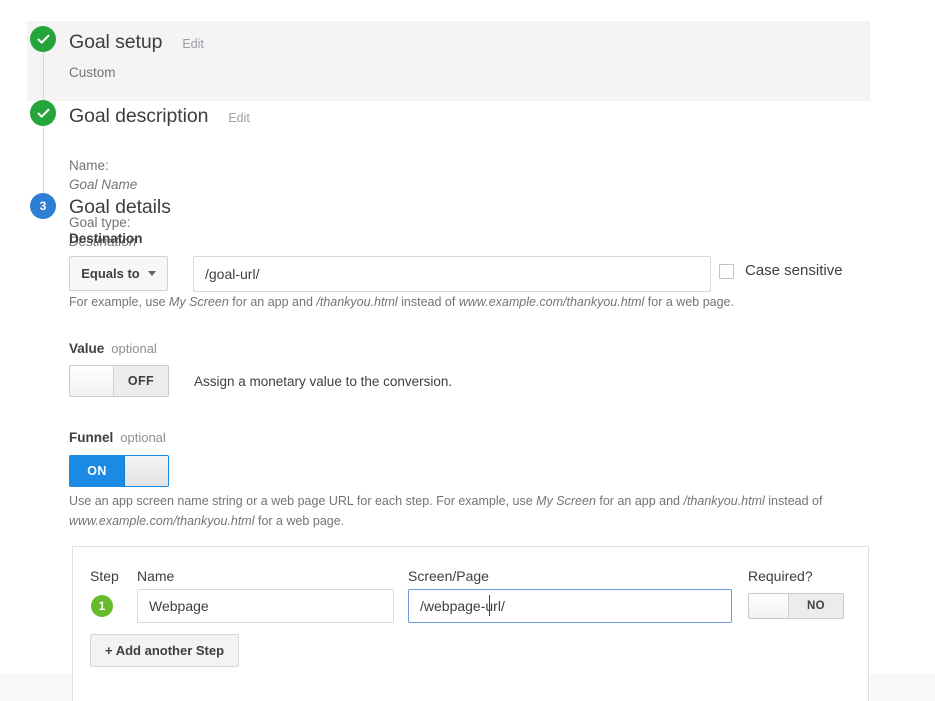 This screenshot has width=935, height=701. I want to click on step-1-status-icon, so click(43, 39).